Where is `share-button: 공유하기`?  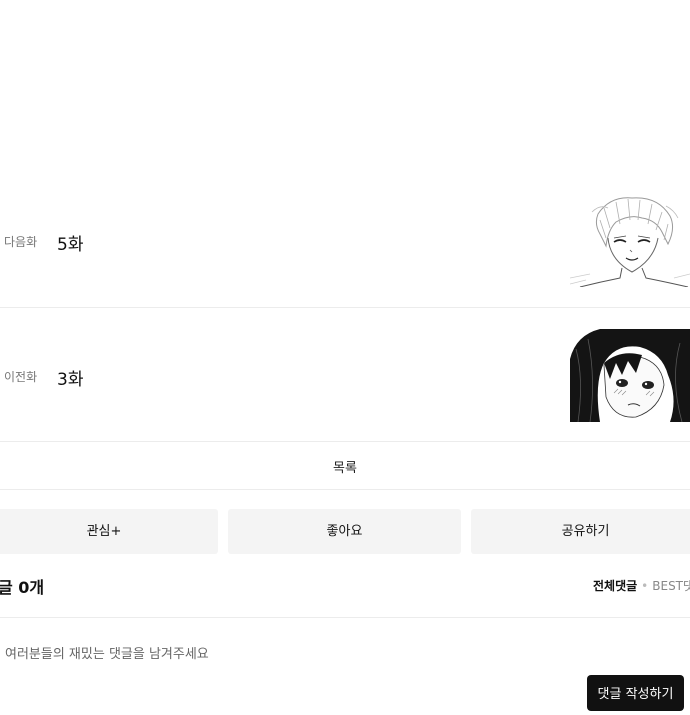
share-button: 공유하기 is located at coordinates (580, 531).